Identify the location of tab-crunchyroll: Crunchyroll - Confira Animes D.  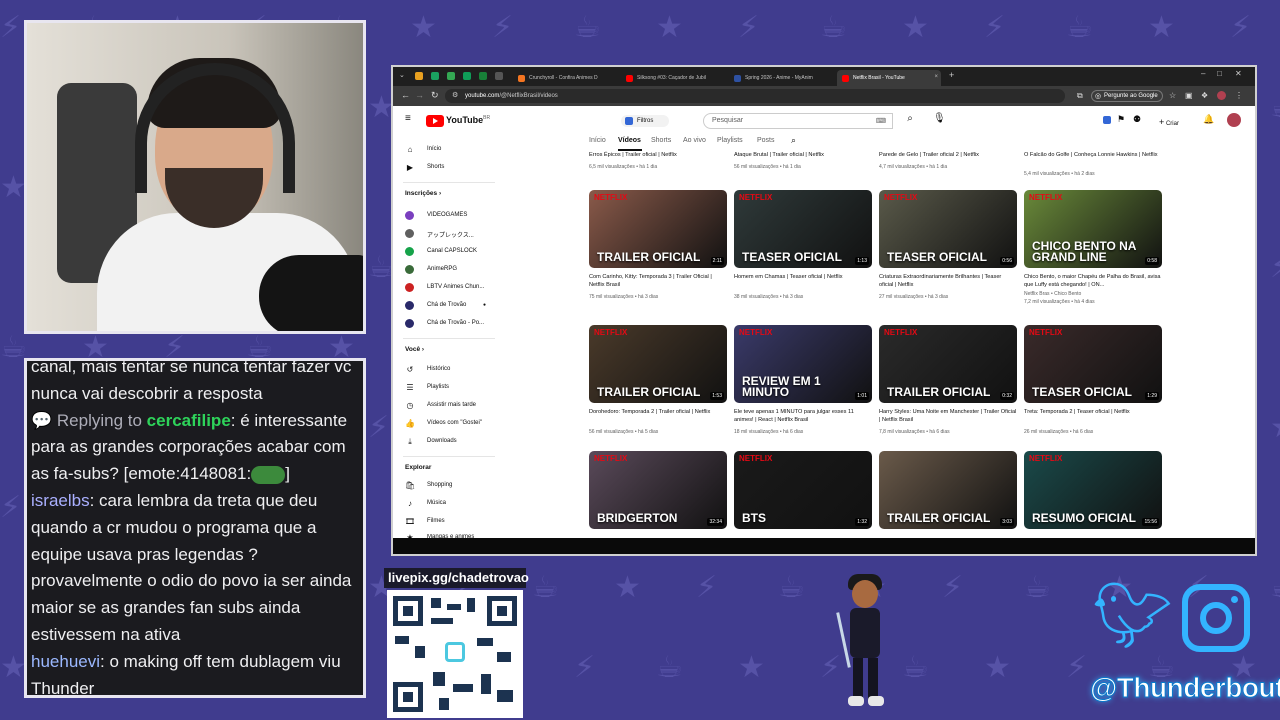
(565, 78).